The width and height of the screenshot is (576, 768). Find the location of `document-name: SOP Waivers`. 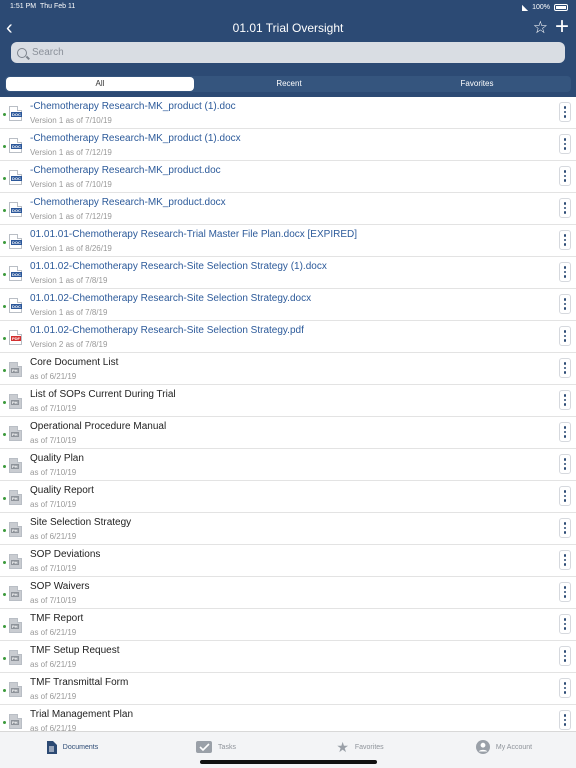

document-name: SOP Waivers is located at coordinates (59, 586).